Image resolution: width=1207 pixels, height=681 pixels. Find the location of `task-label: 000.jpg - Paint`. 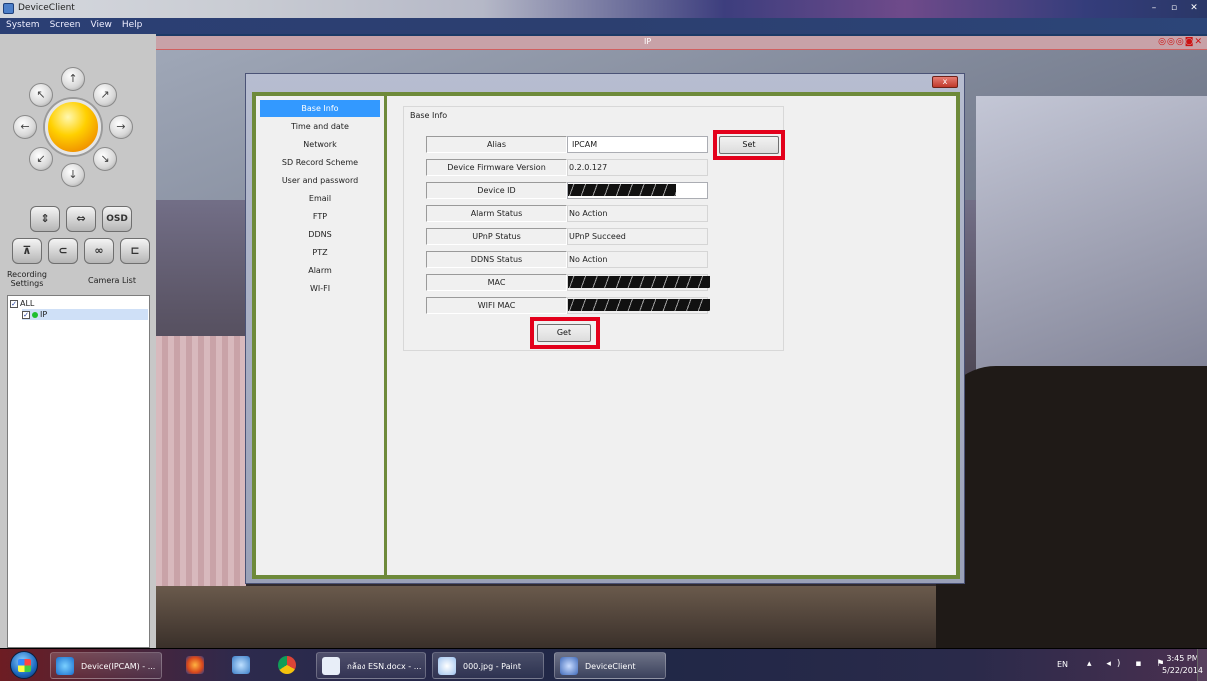

task-label: 000.jpg - Paint is located at coordinates (492, 666).